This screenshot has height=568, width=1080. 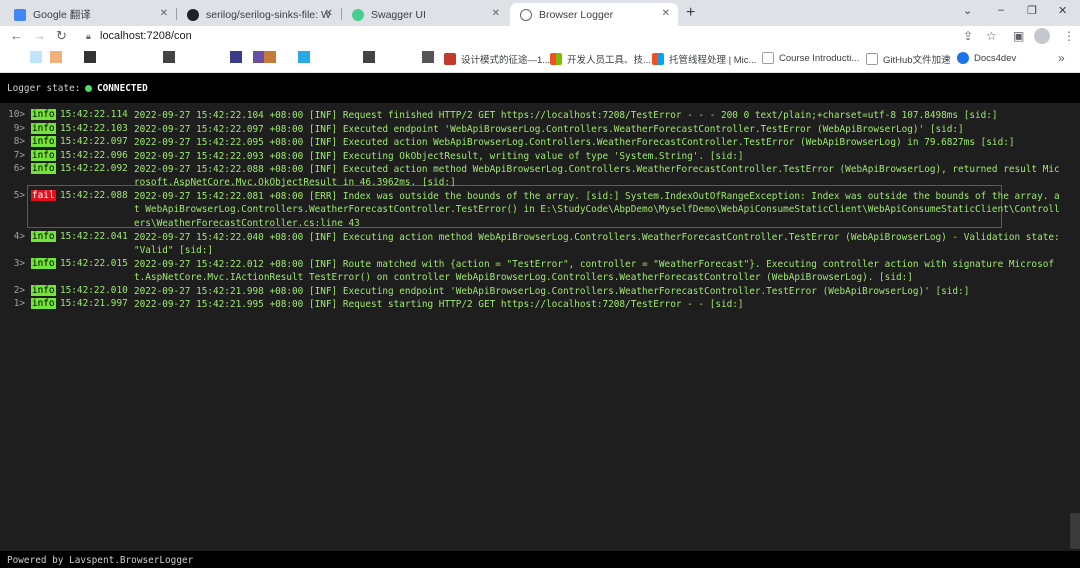 I want to click on tab-browser-logger: Browser Logger ✕, so click(x=594, y=14).